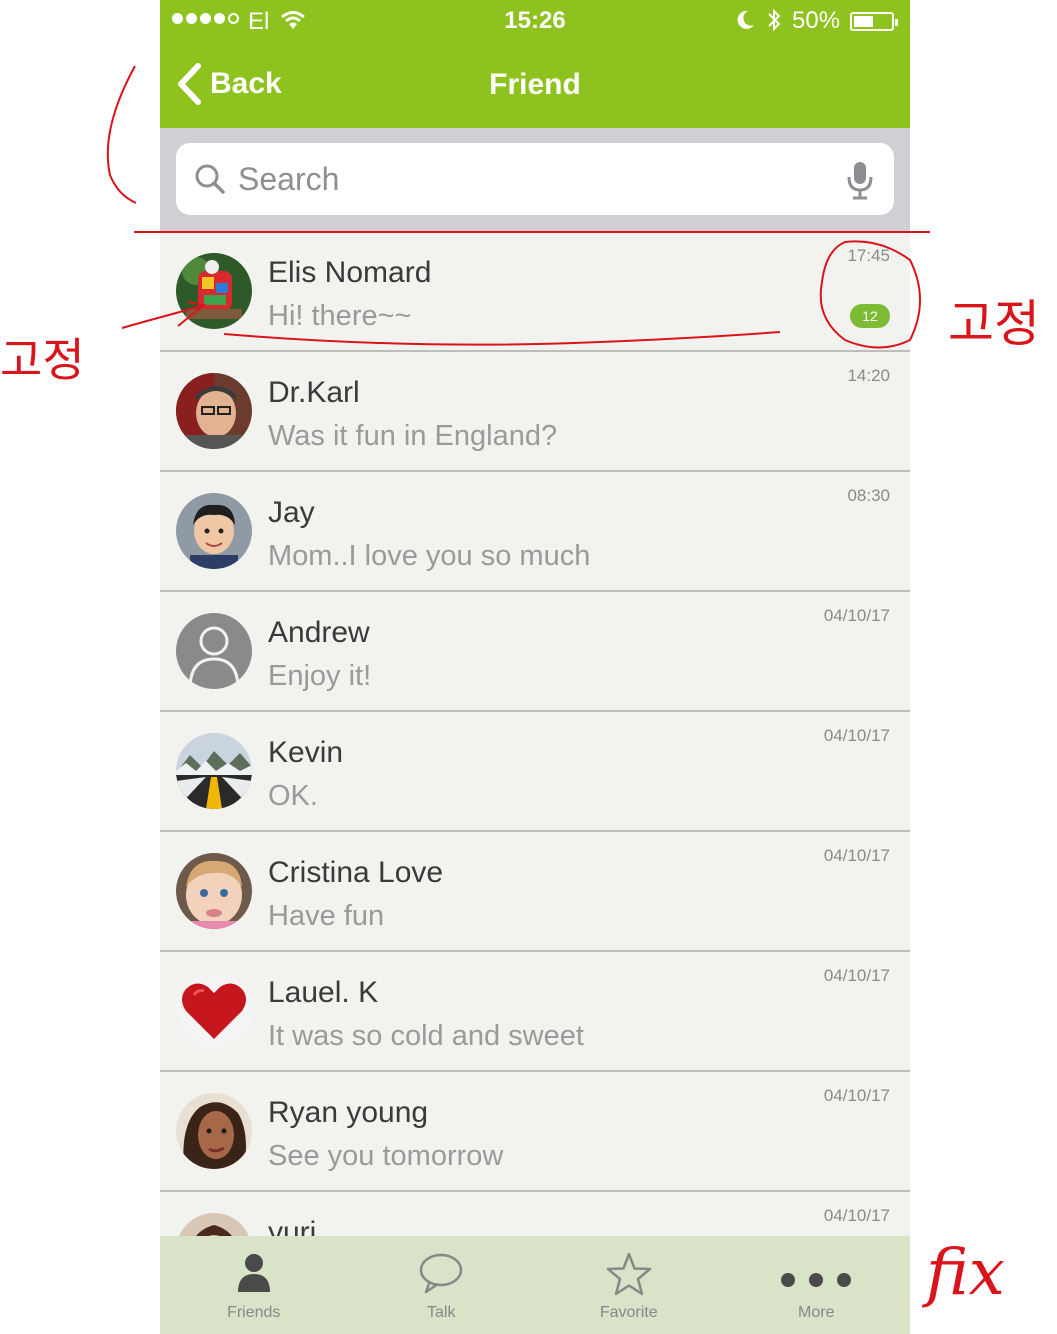 Image resolution: width=1057 pixels, height=1334 pixels. What do you see at coordinates (340, 316) in the screenshot?
I see `last-message: Hi! there~~` at bounding box center [340, 316].